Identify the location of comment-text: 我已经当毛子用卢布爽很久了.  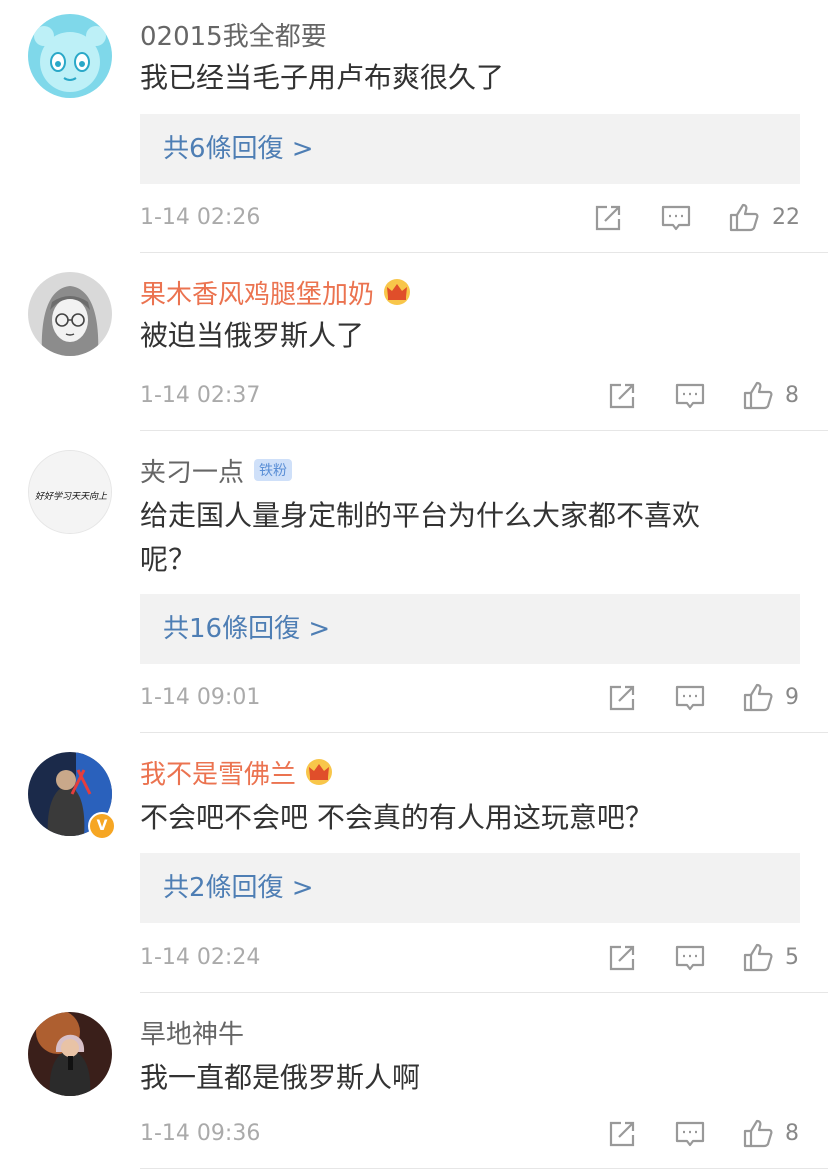
(322, 77).